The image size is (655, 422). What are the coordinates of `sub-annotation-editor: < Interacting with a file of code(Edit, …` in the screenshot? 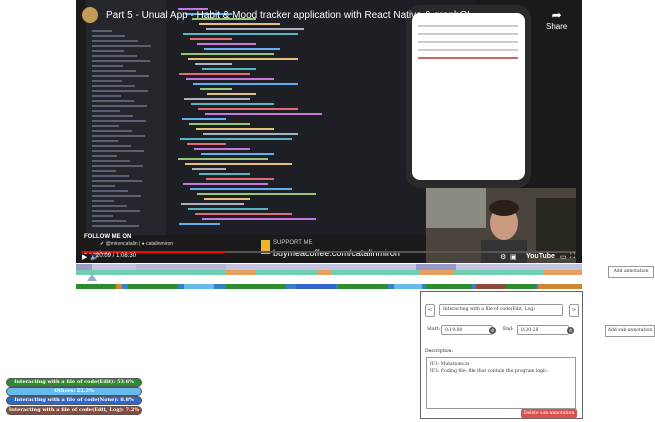 It's located at (501, 355).